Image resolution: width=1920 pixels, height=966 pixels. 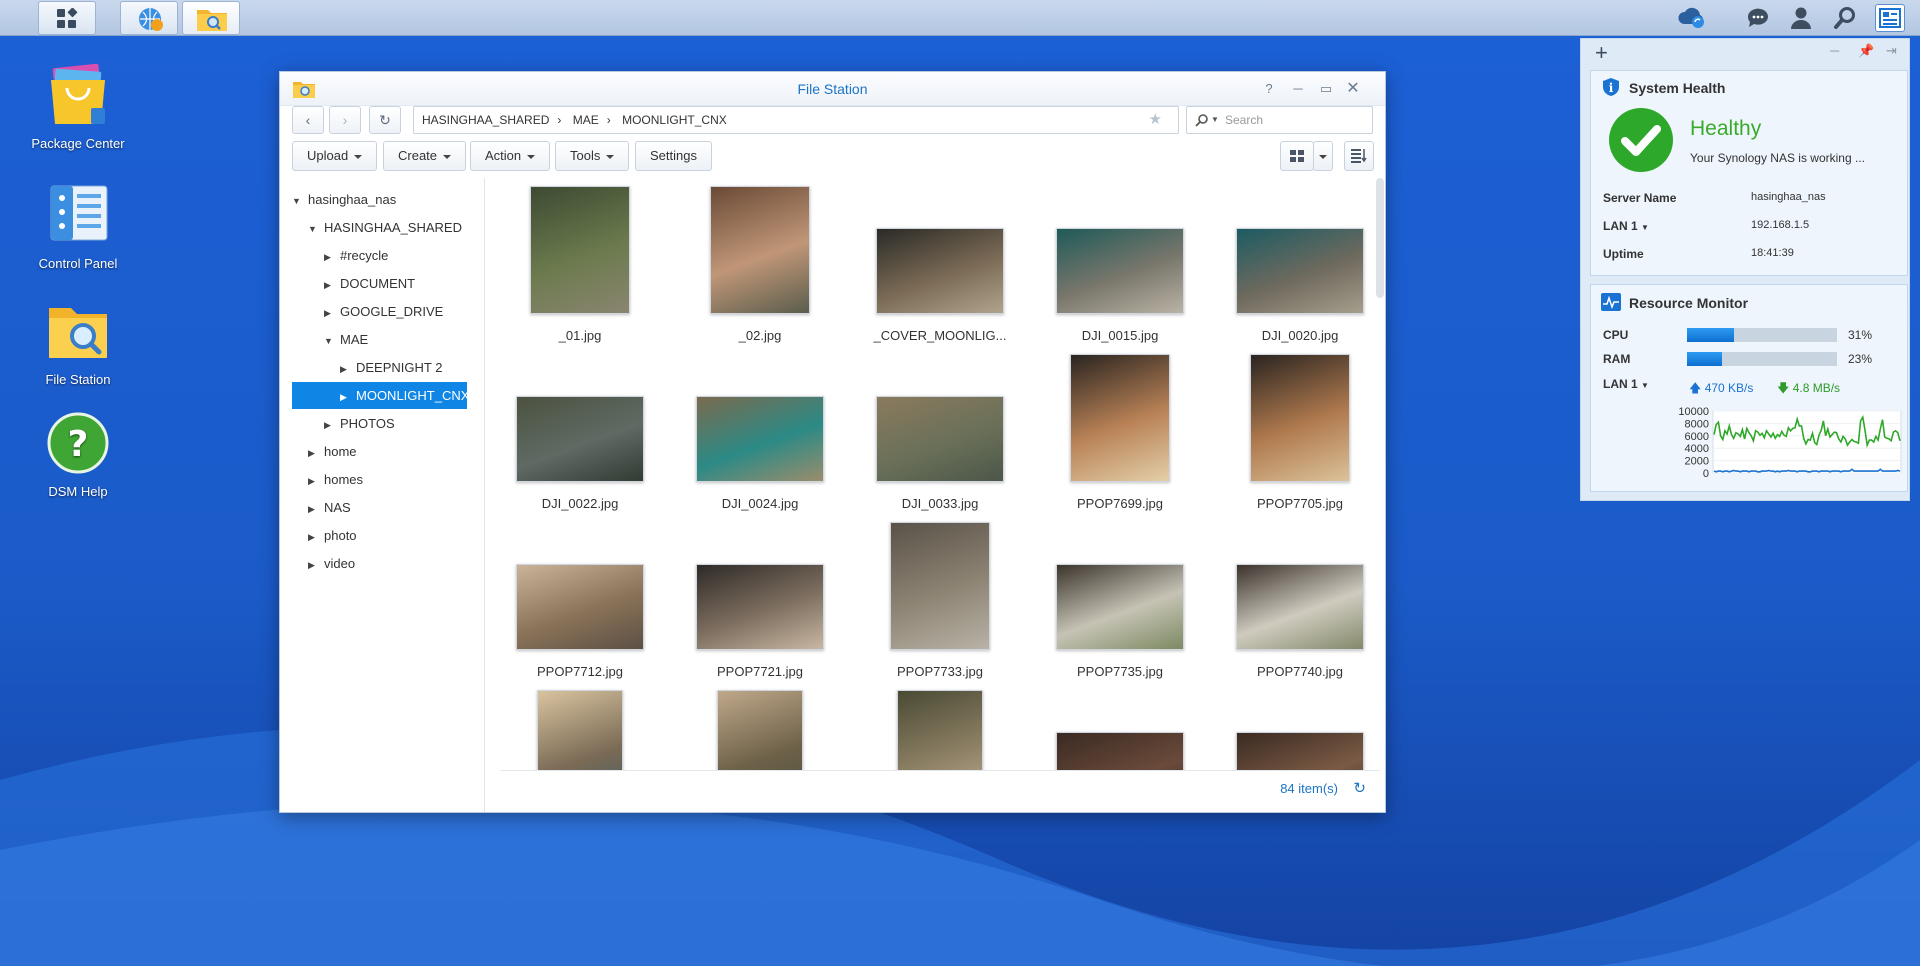 I want to click on add-widget-button: +, so click(x=1601, y=53).